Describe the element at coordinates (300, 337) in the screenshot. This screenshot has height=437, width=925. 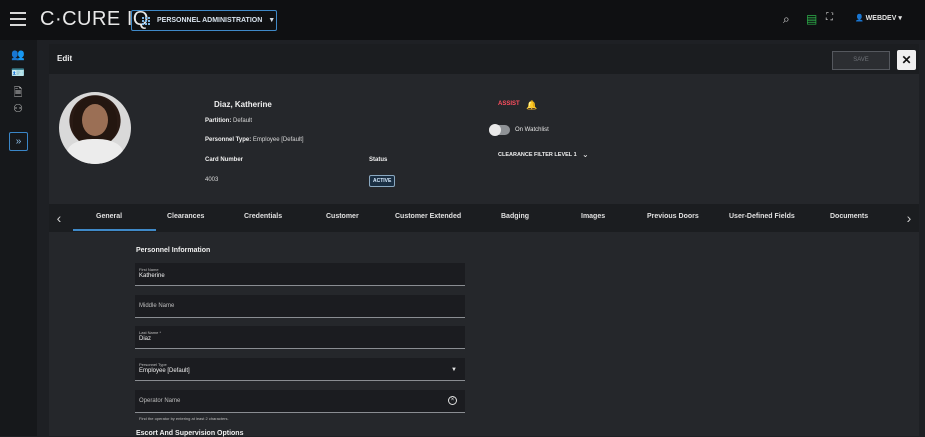
I see `last-name-field: Last Name * Diaz` at that location.